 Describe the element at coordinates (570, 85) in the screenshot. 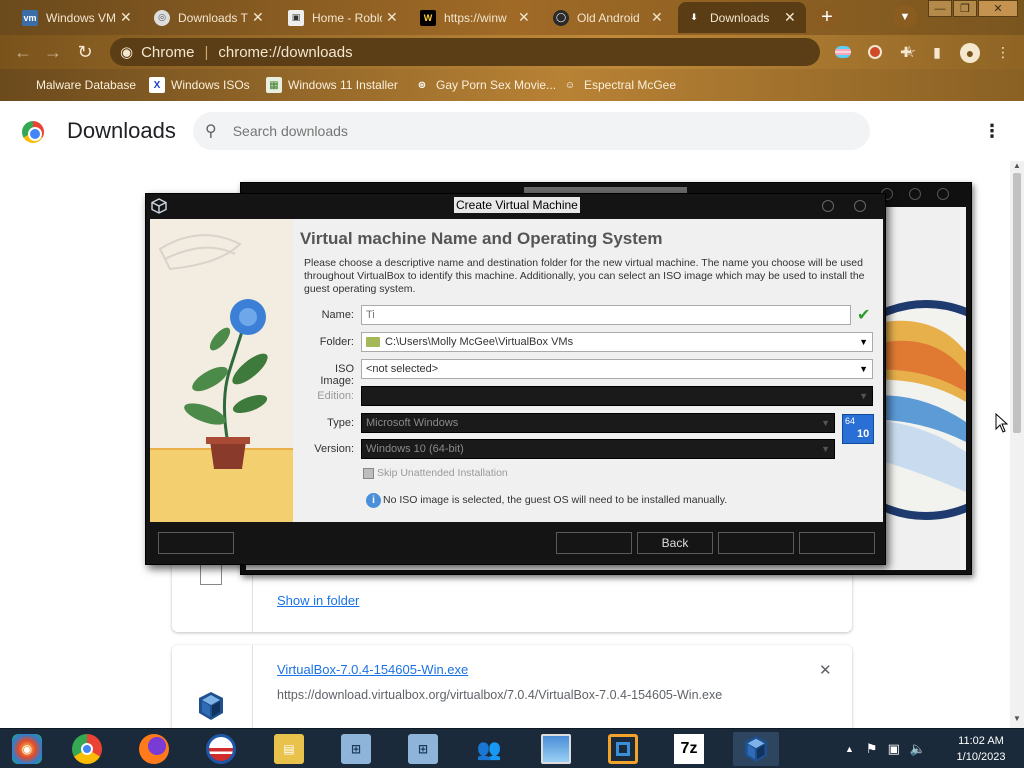

I see `ghost-icon: ☺` at that location.